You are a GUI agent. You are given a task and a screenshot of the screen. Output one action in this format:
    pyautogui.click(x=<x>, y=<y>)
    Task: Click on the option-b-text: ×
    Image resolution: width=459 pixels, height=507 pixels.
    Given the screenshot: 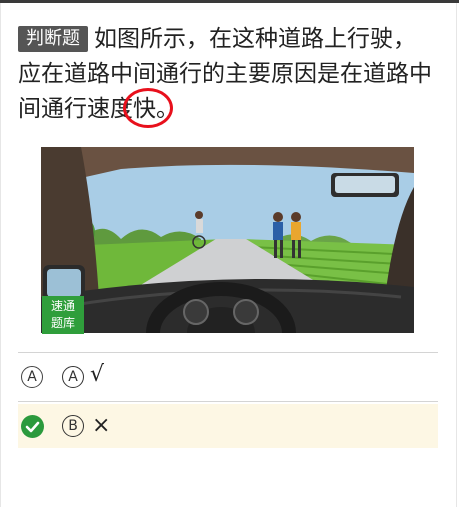 What is the action you would take?
    pyautogui.click(x=101, y=425)
    